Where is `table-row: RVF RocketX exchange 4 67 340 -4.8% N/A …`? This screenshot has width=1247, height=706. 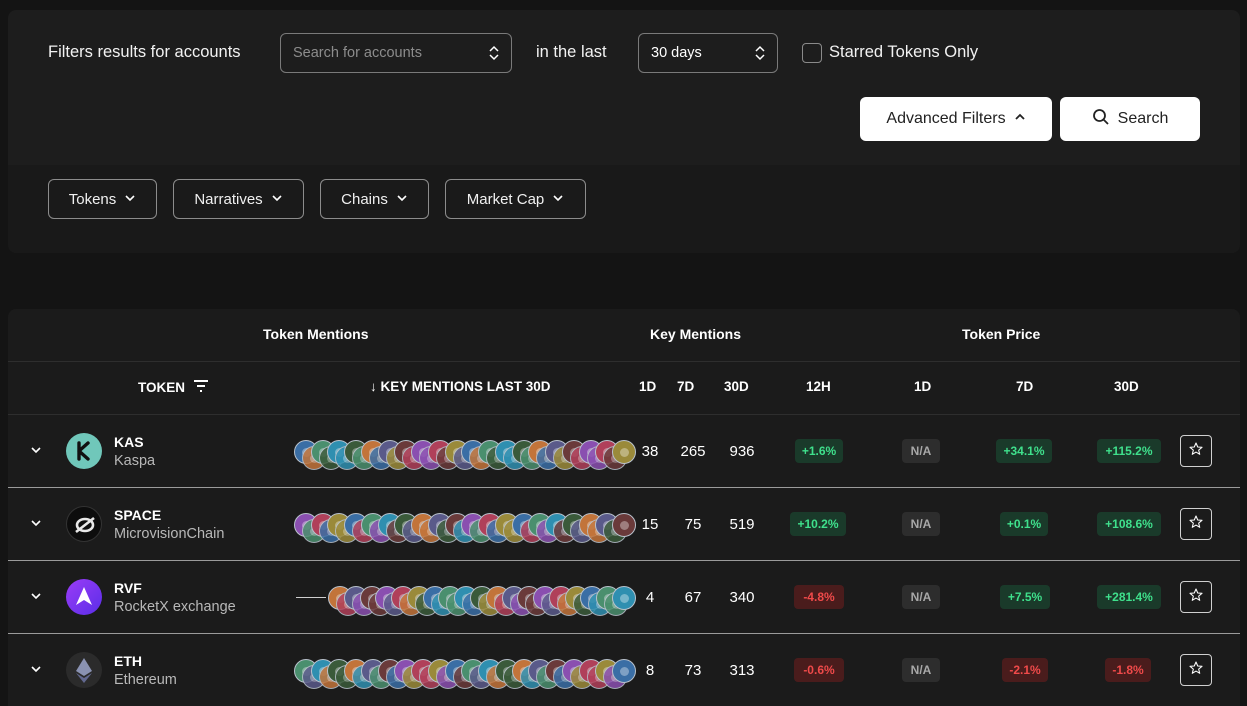 table-row: RVF RocketX exchange 4 67 340 -4.8% N/A … is located at coordinates (624, 597).